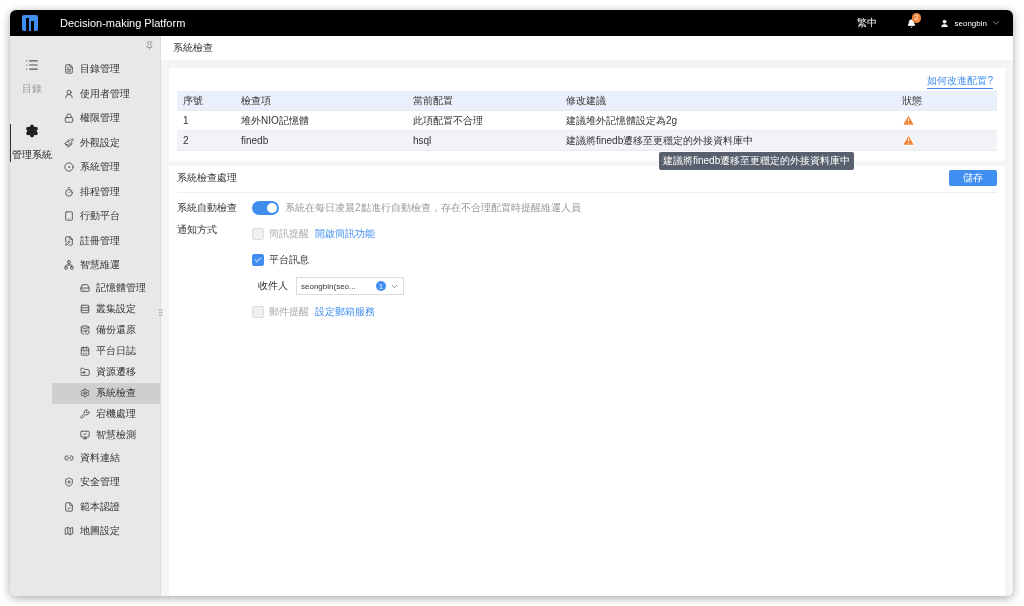 This screenshot has width=1024, height=606. I want to click on shield-icon, so click(69, 482).